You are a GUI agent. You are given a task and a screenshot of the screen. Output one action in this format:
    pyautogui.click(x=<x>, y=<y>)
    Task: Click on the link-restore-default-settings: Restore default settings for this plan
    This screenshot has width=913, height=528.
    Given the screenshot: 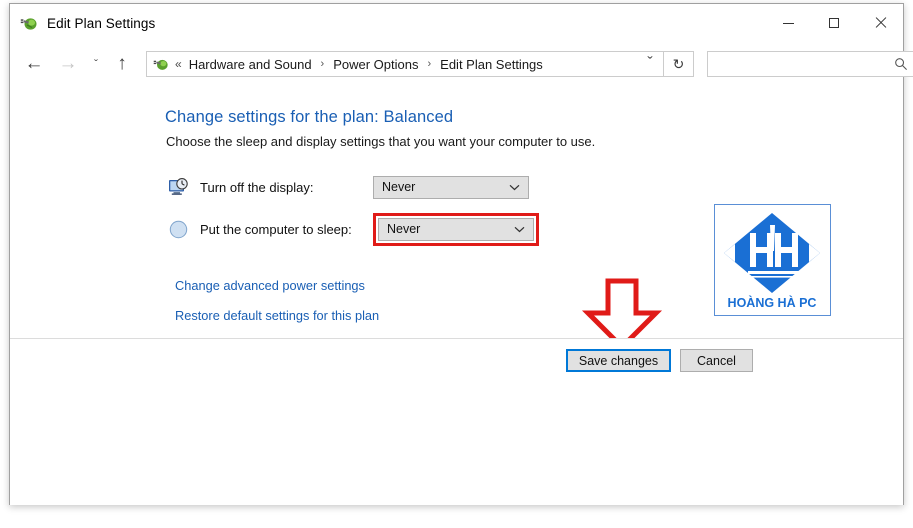 What is the action you would take?
    pyautogui.click(x=277, y=315)
    